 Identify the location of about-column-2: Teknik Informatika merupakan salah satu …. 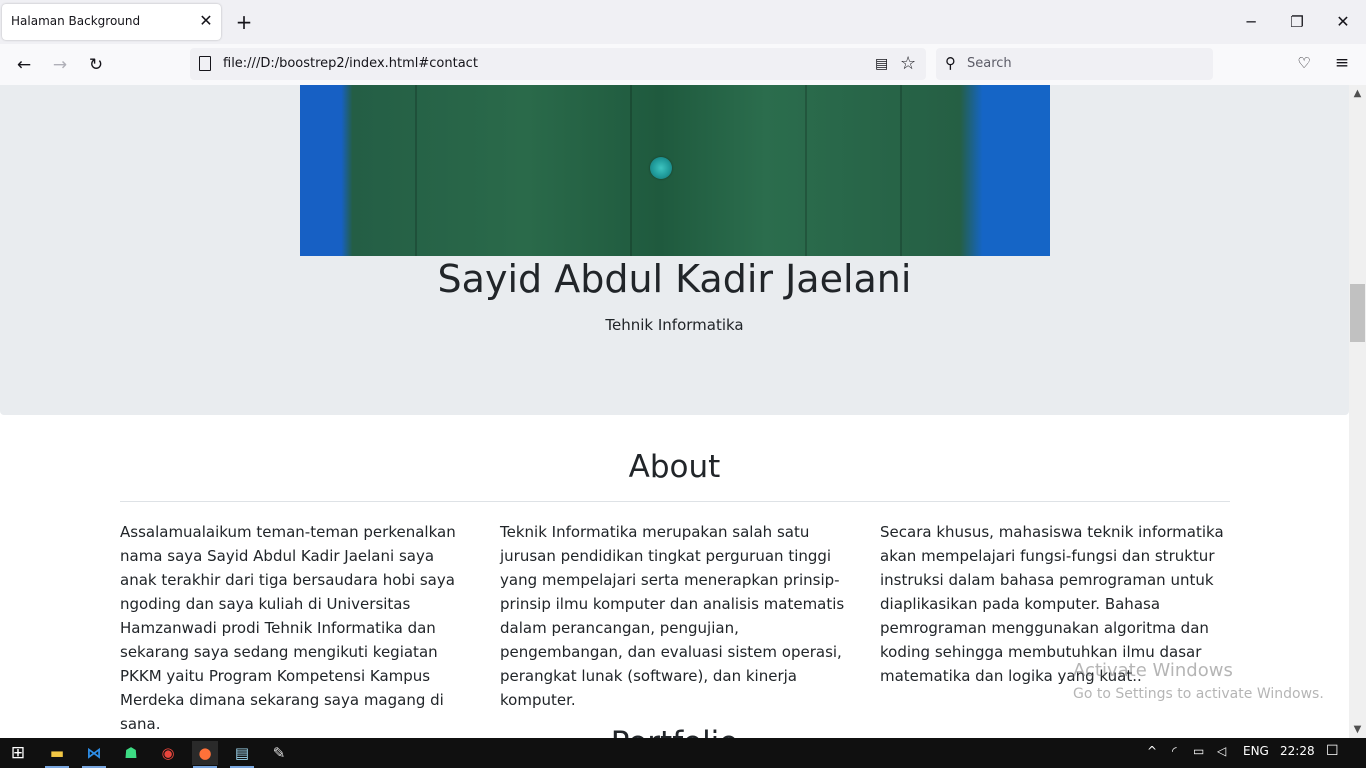
(672, 616).